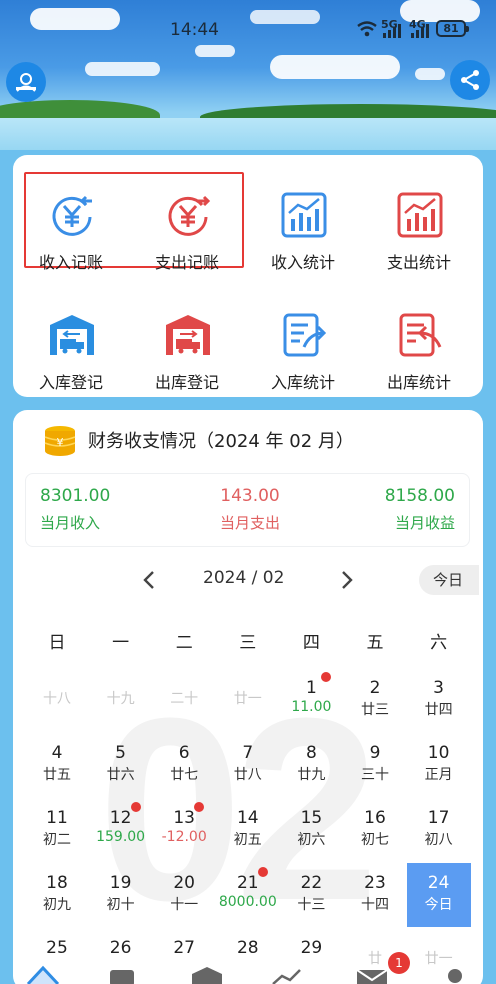 The height and width of the screenshot is (984, 496). I want to click on expense-entry-button: 支出记账, so click(187, 228).